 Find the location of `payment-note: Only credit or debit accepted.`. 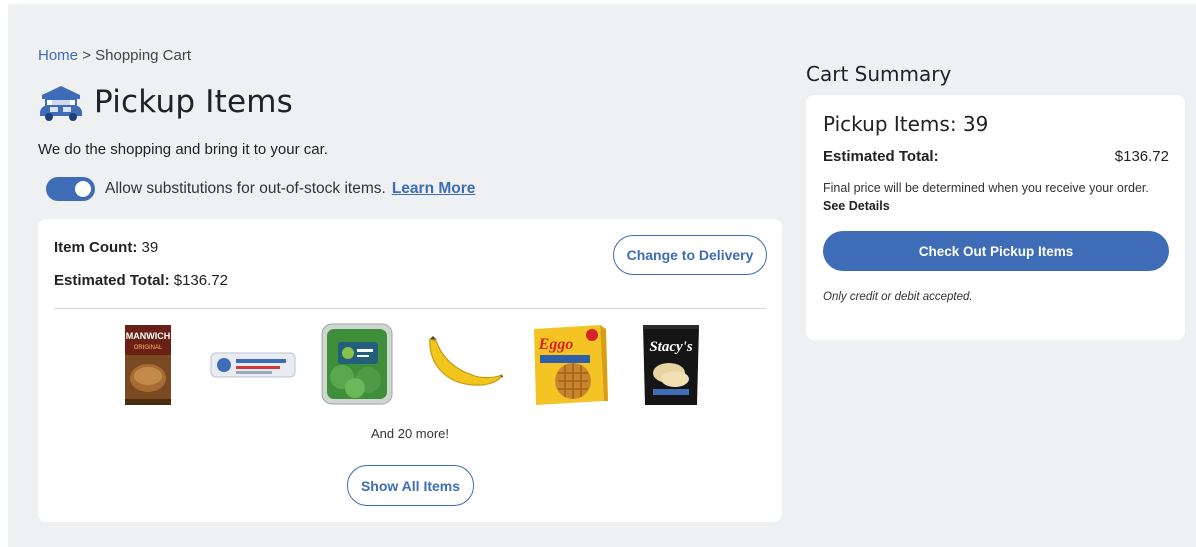

payment-note: Only credit or debit accepted. is located at coordinates (898, 297).